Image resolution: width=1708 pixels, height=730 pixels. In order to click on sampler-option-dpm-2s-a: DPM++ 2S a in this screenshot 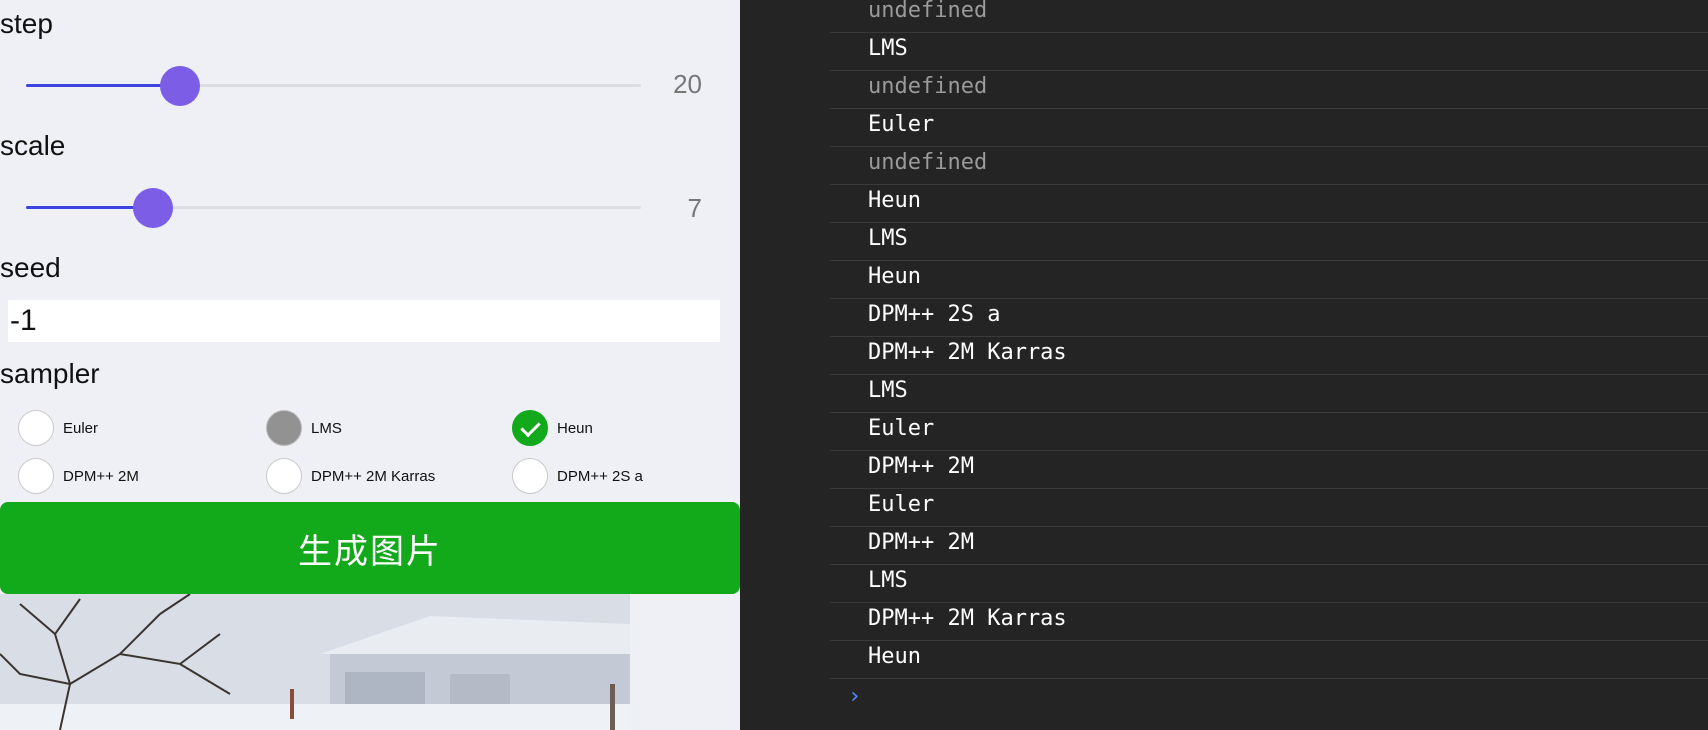, I will do `click(577, 476)`.